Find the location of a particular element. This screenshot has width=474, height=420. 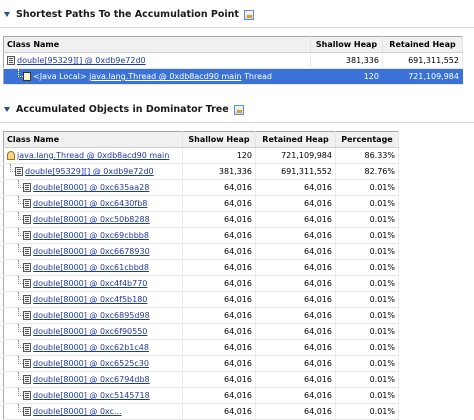

object-link: double[8000] @ 0xc6678930 is located at coordinates (91, 251).